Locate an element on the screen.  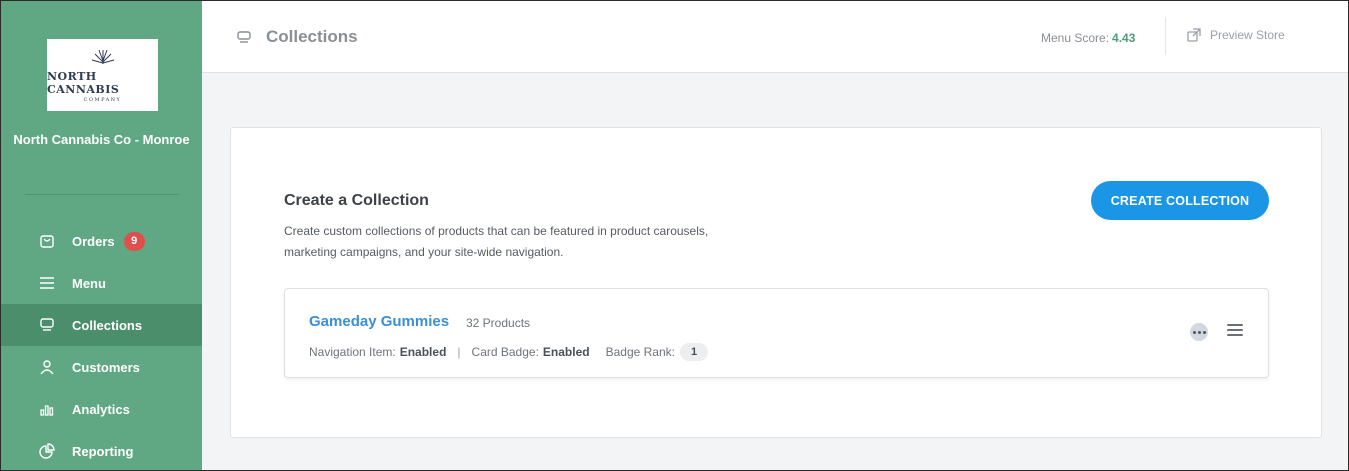
user-icon is located at coordinates (47, 367).